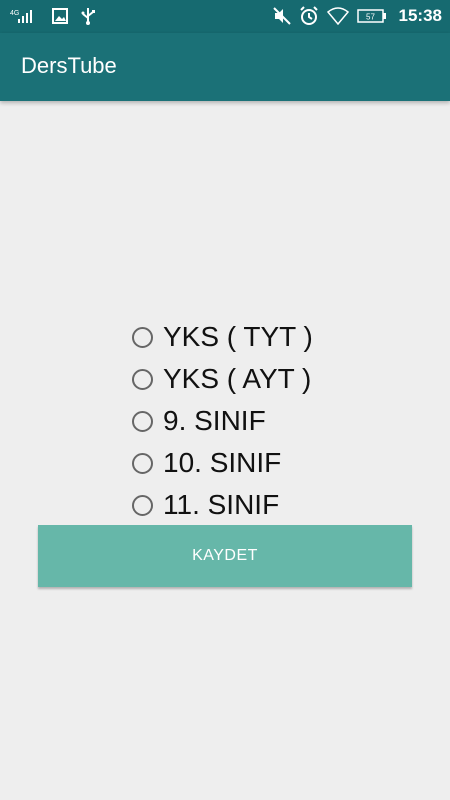  I want to click on radio-option-label: 10. SINIF, so click(222, 462).